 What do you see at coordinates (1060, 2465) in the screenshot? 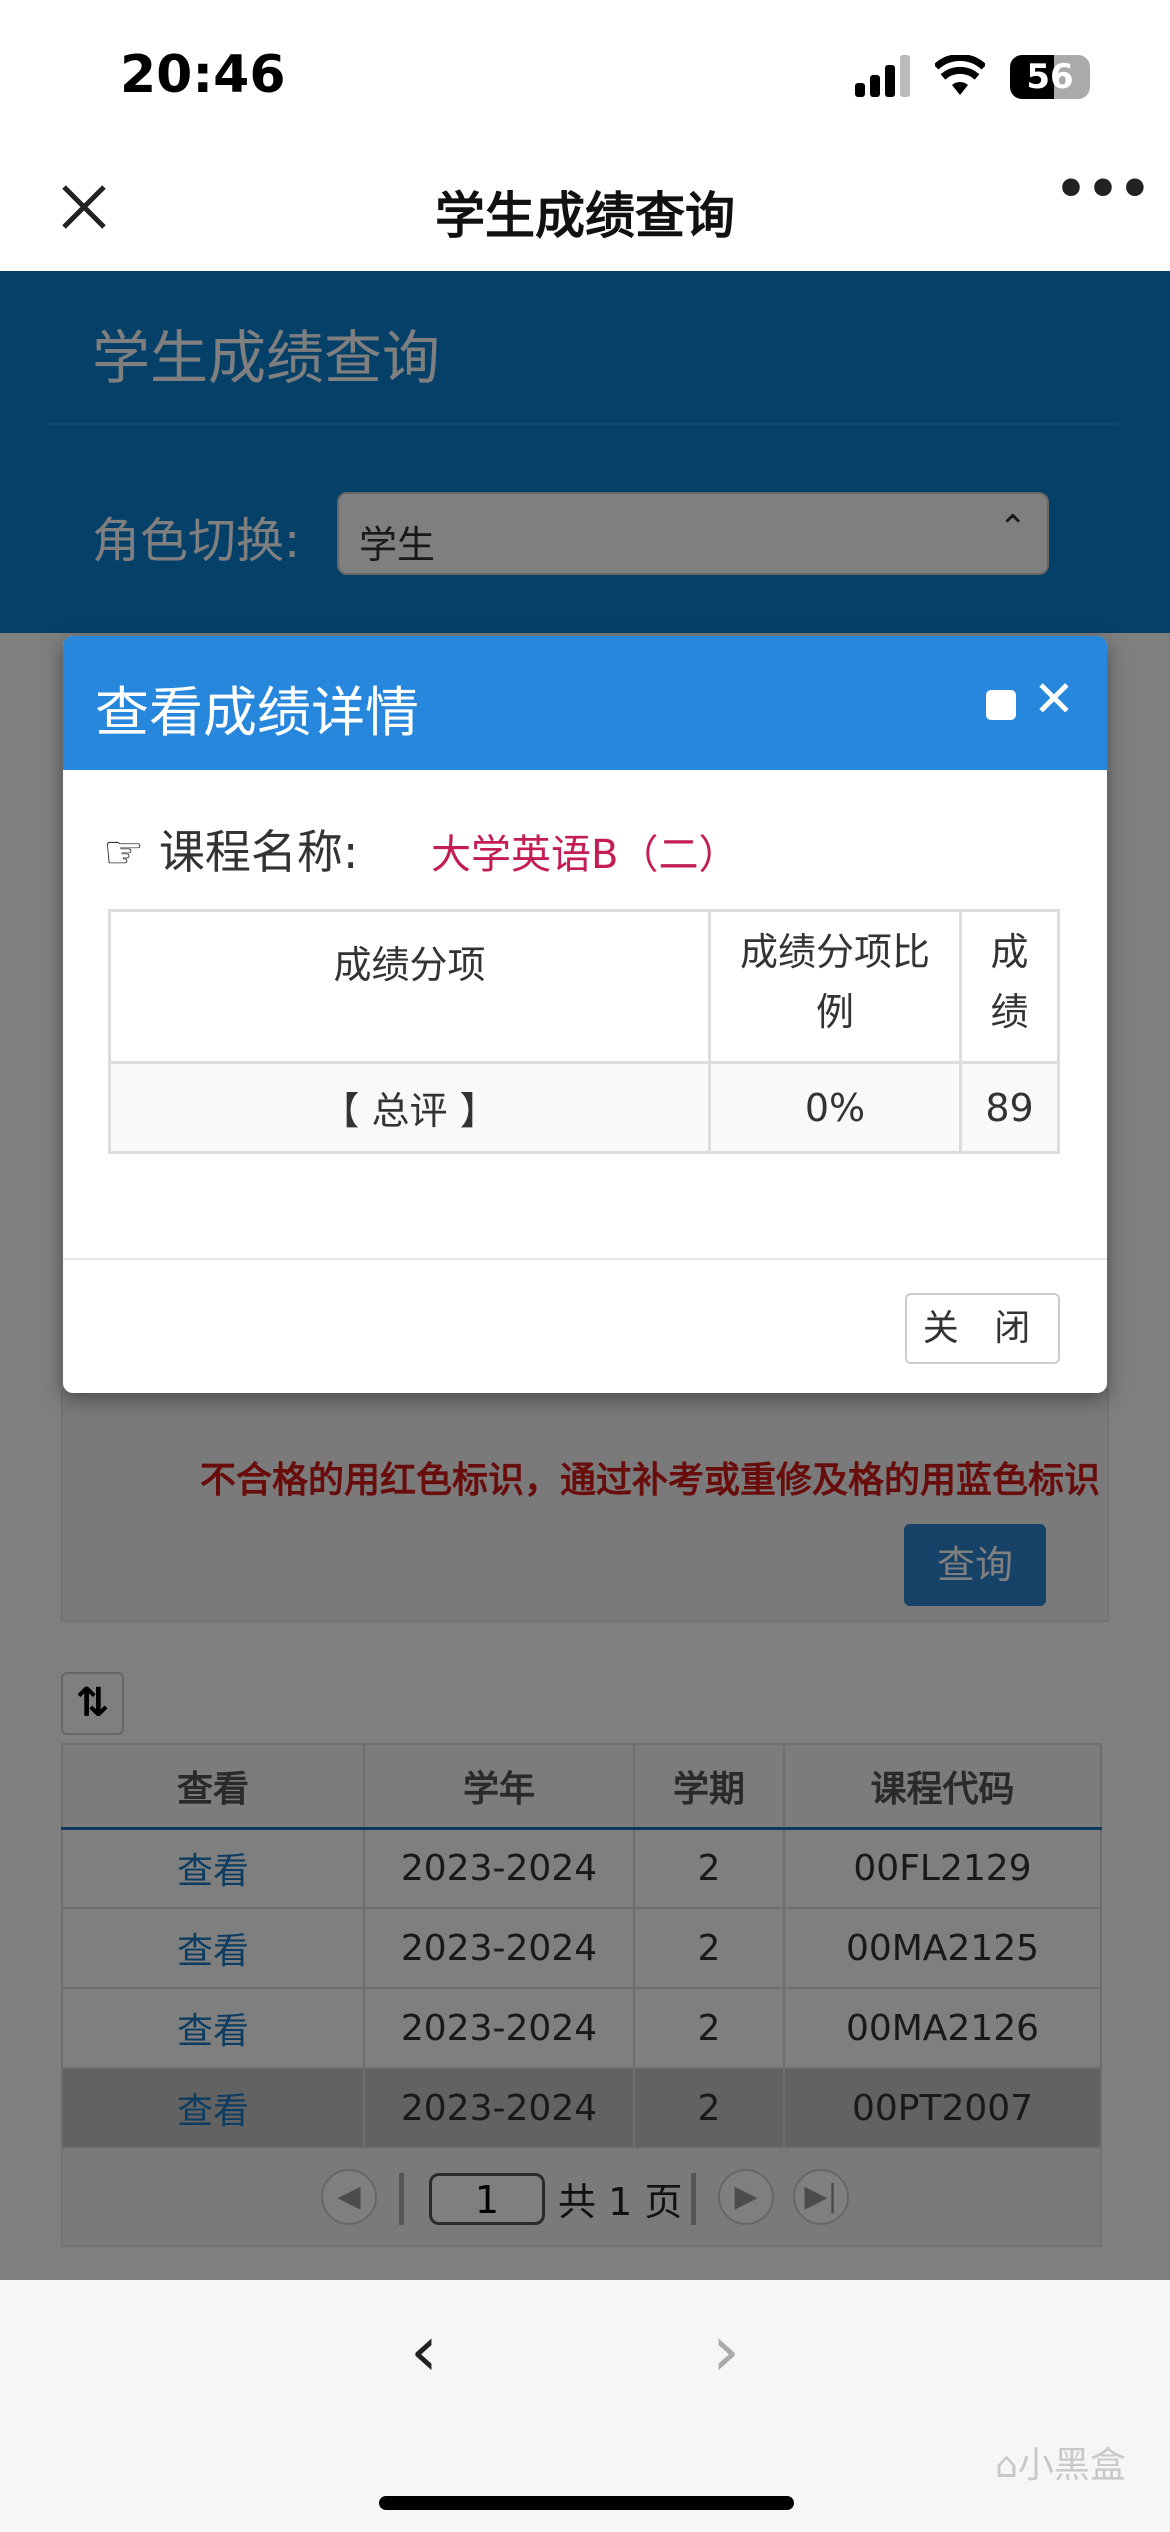
I see `watermark-logo: ⌂小黑盒` at bounding box center [1060, 2465].